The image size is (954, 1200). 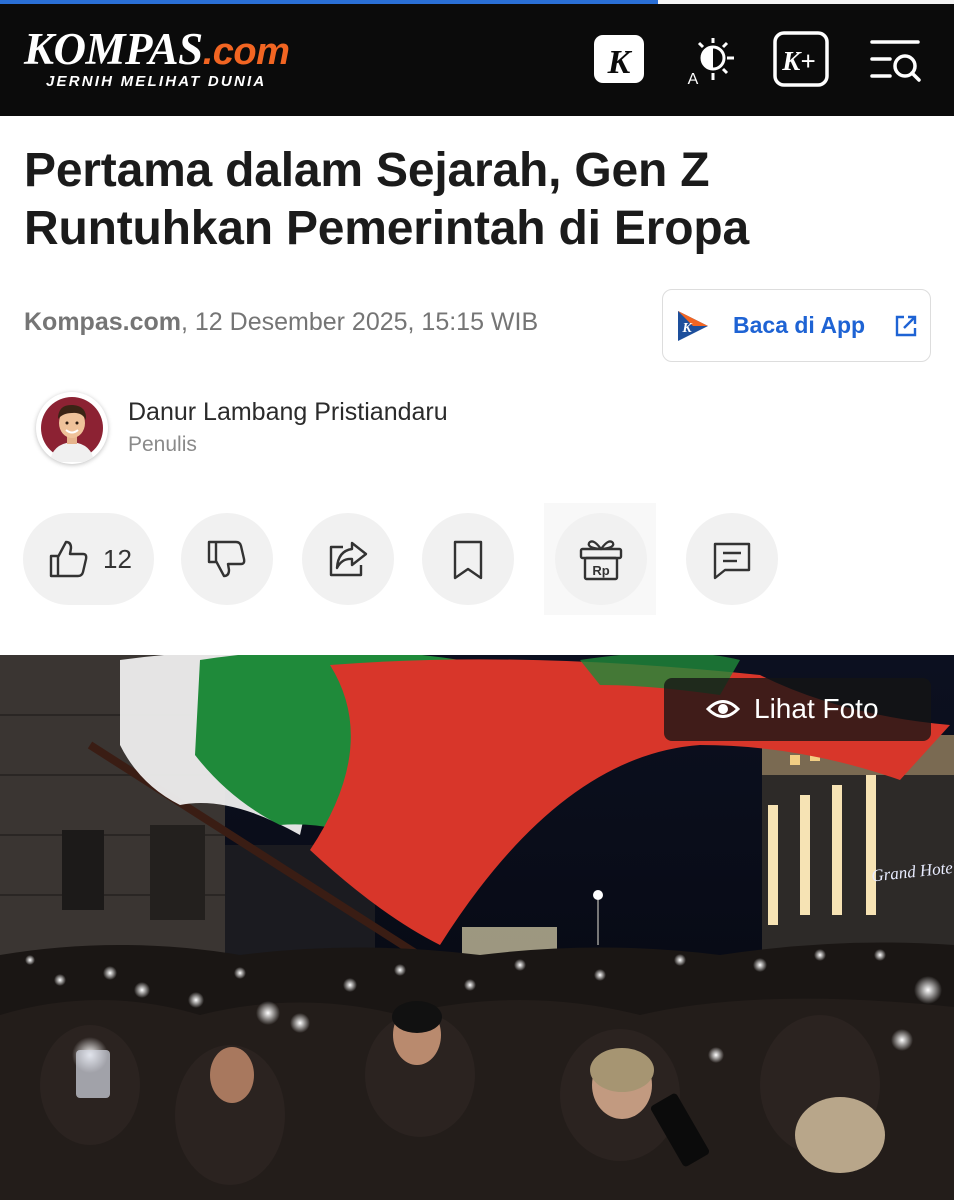 I want to click on share-icon, so click(x=348, y=559).